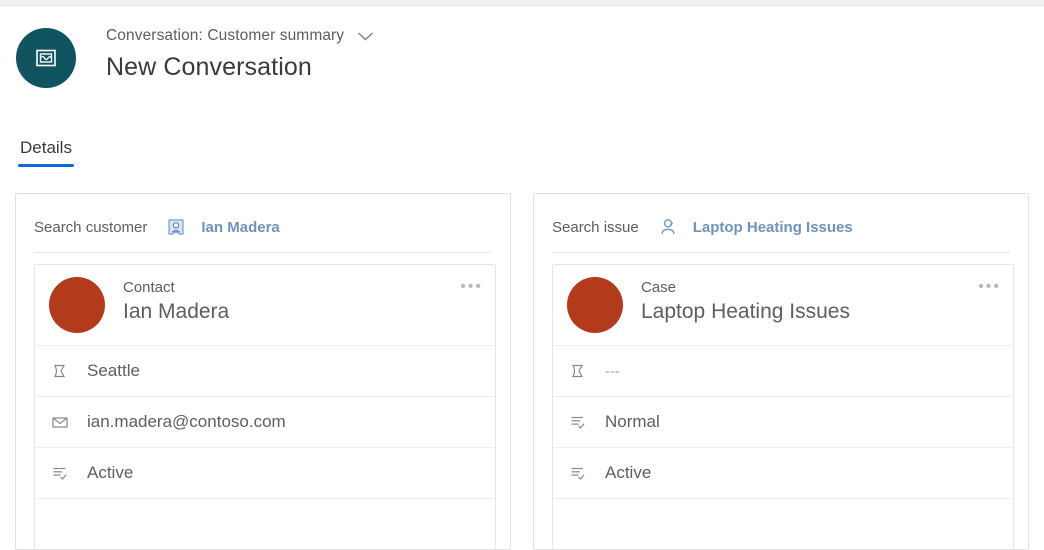 The height and width of the screenshot is (550, 1044). Describe the element at coordinates (176, 311) in the screenshot. I see `contact-record-name: Ian Madera` at that location.